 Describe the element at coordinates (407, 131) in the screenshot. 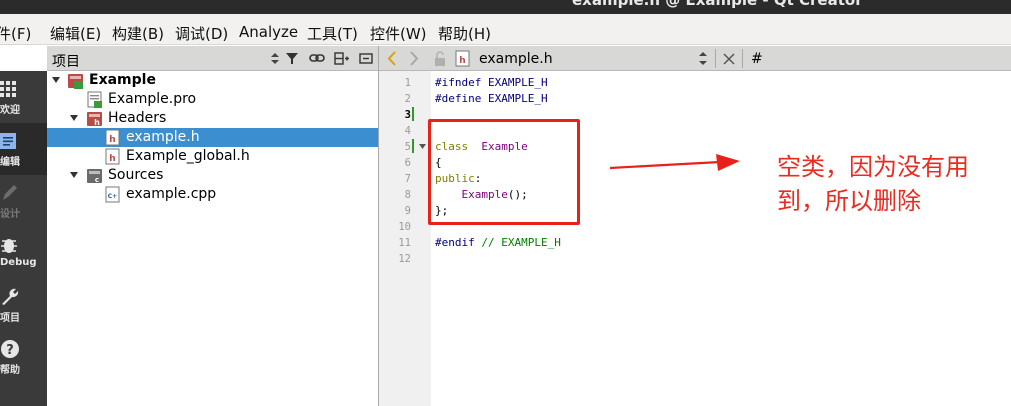

I see `line-number: 4` at that location.